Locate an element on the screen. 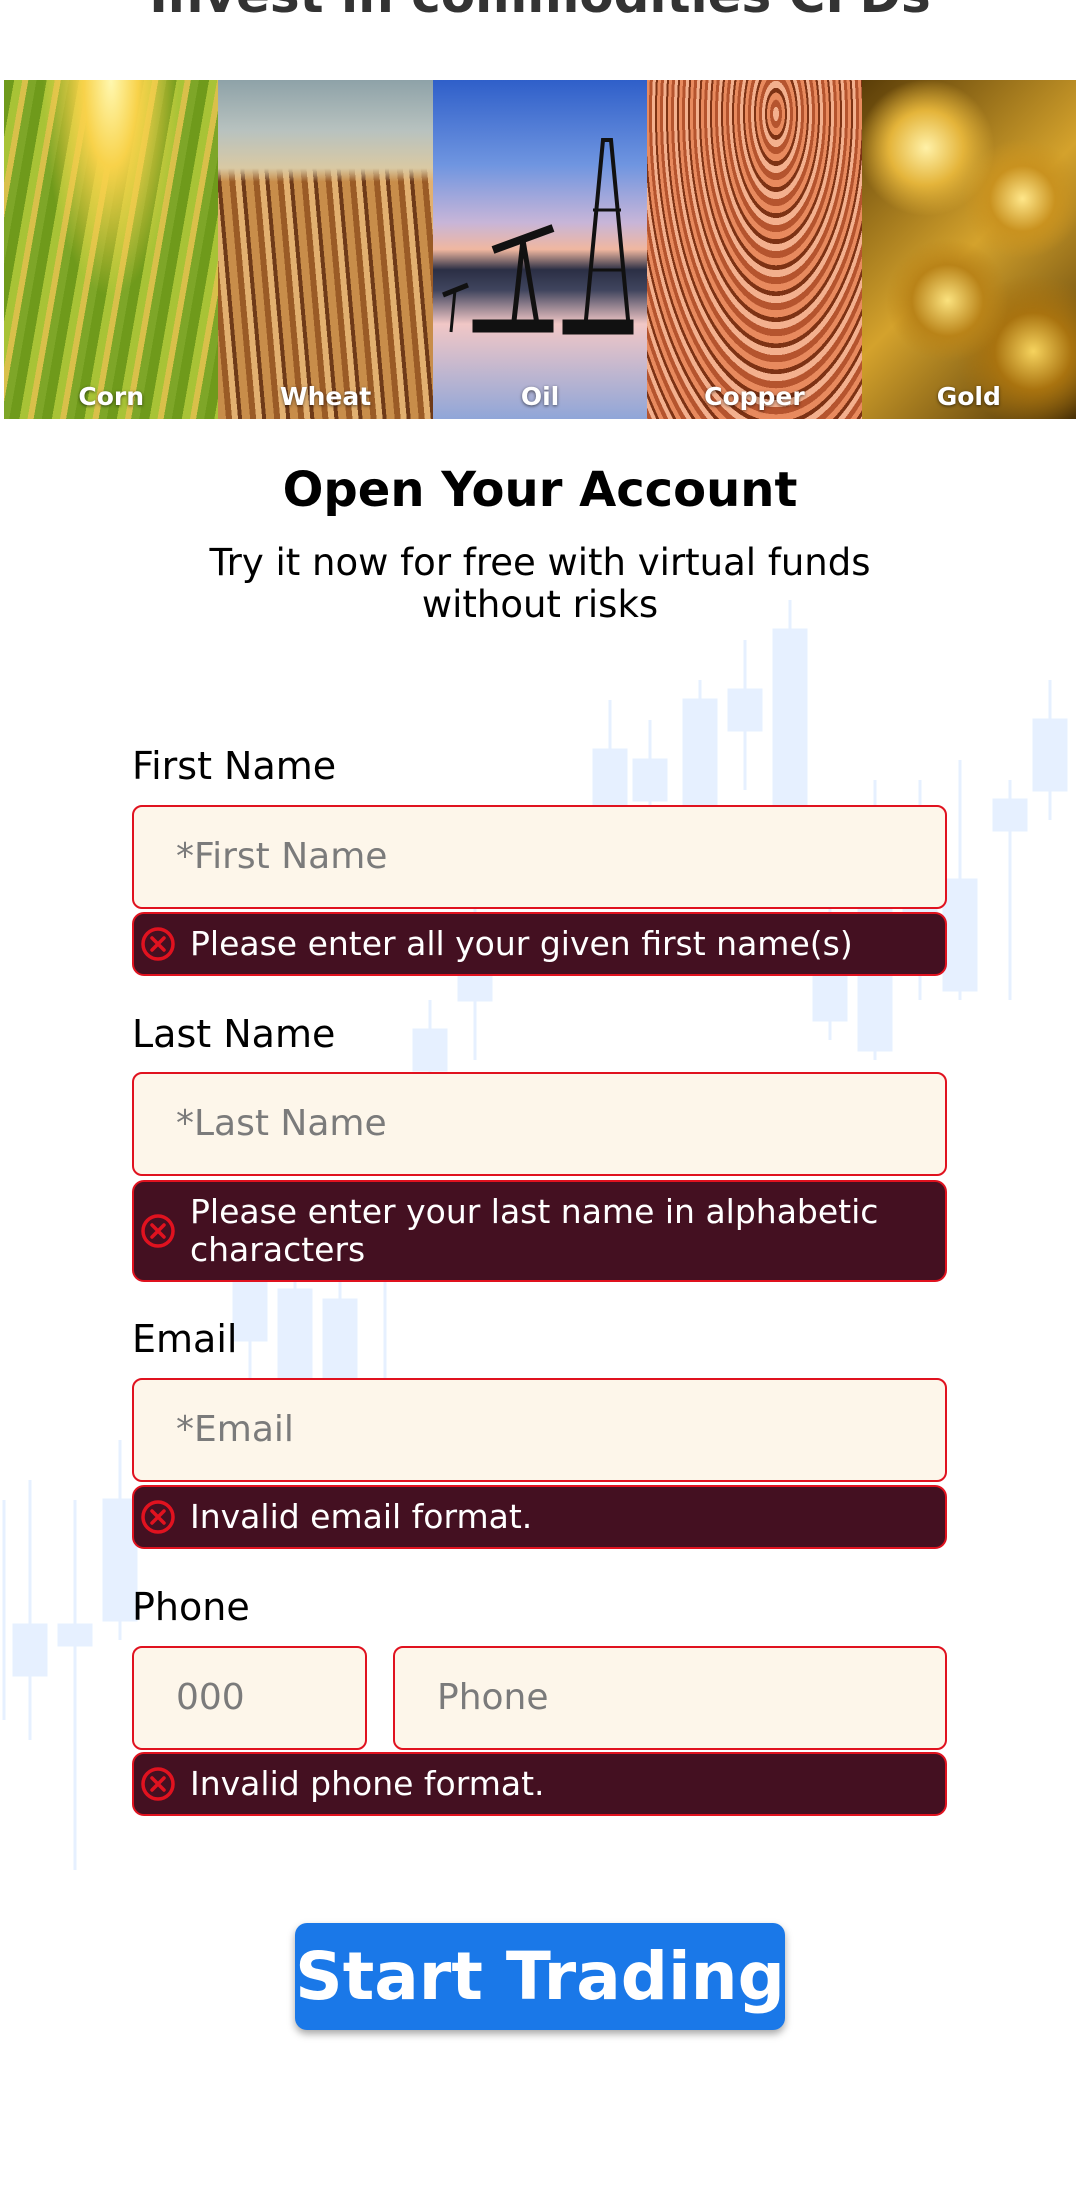 This screenshot has height=2186, width=1080. error-message: Invalid email format. is located at coordinates (361, 1516).